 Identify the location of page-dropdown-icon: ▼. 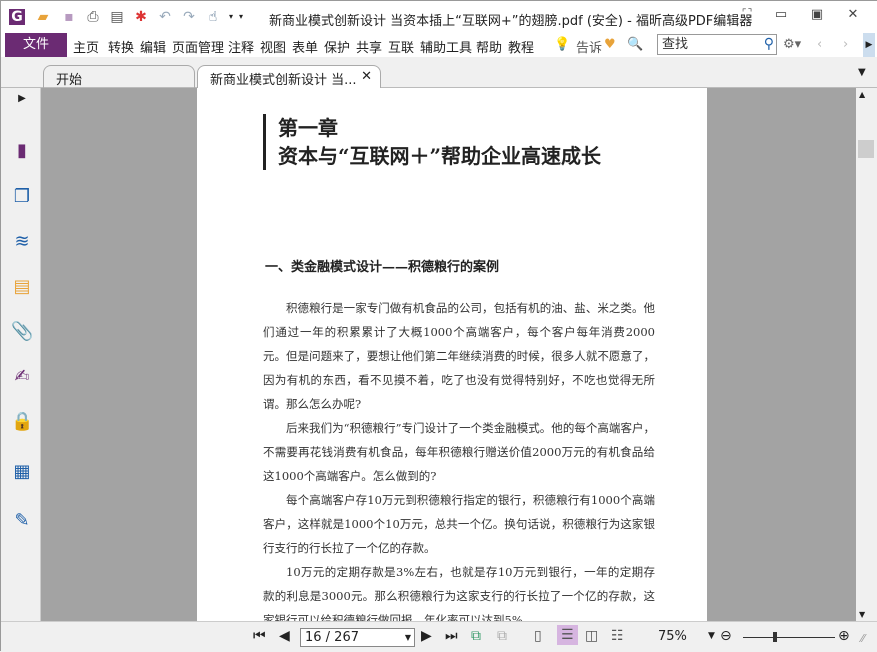
(408, 637).